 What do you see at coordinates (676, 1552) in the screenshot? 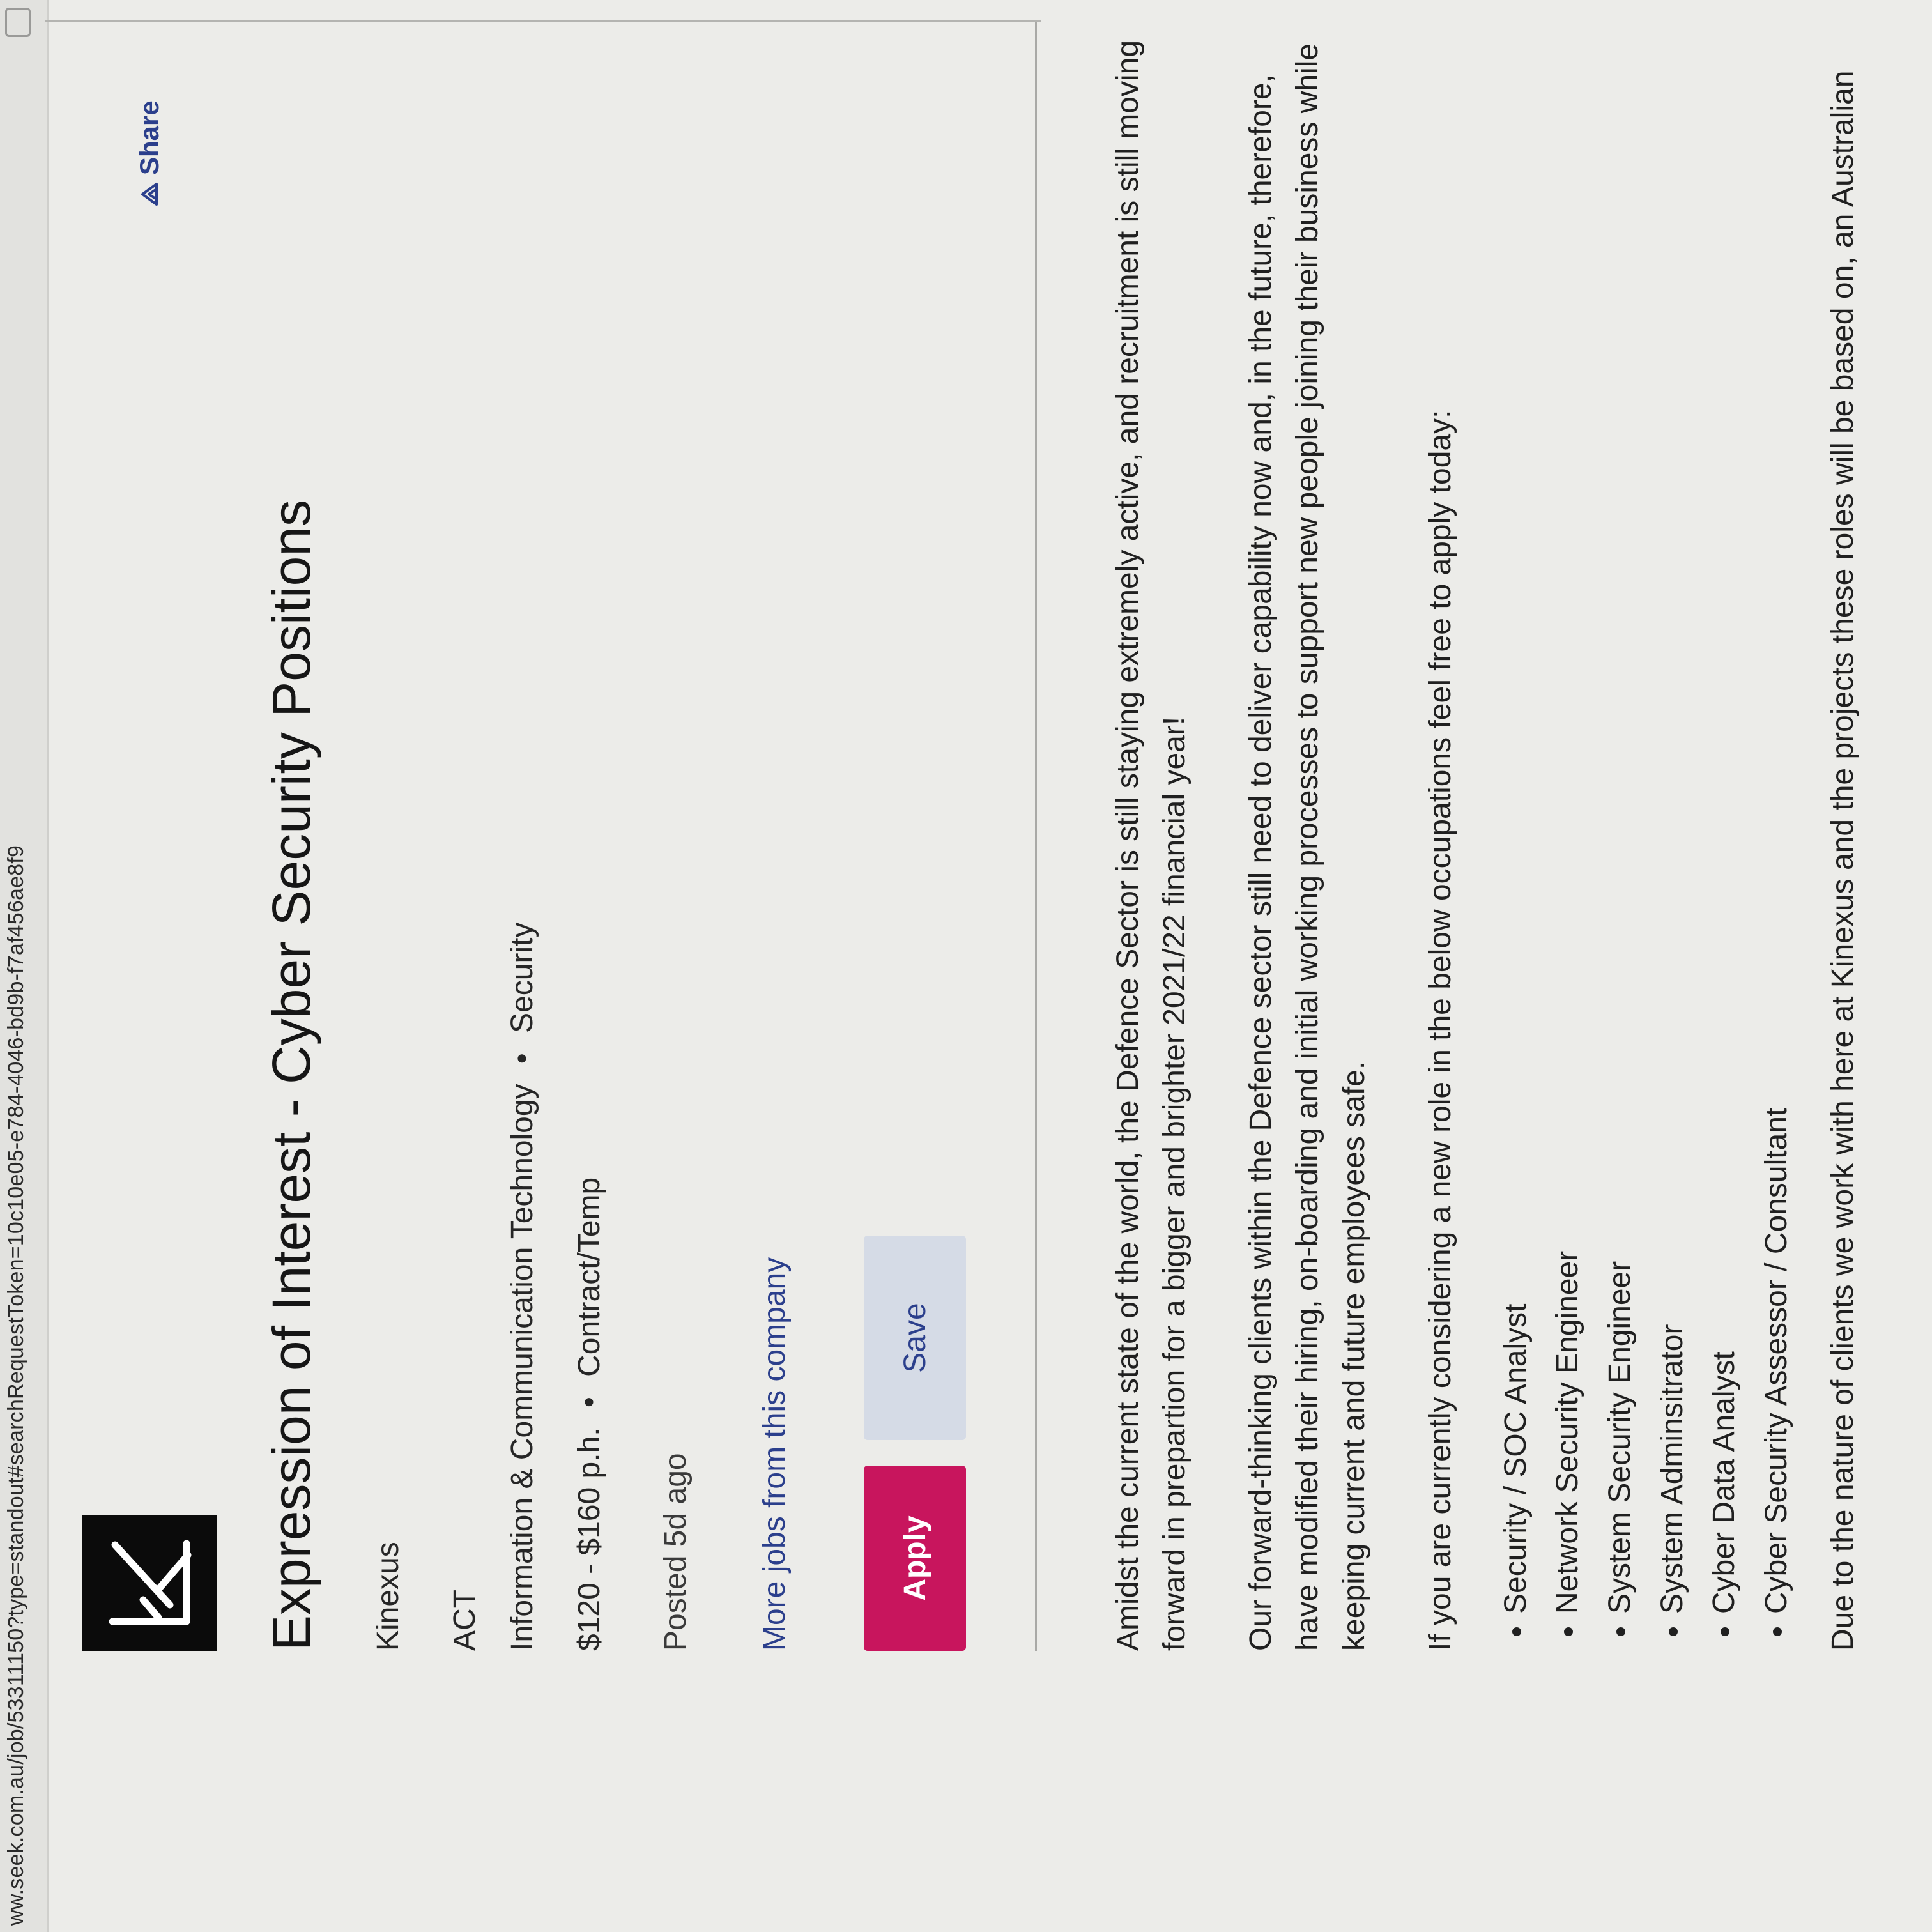
I see `posted-date: Posted 5d ago` at bounding box center [676, 1552].